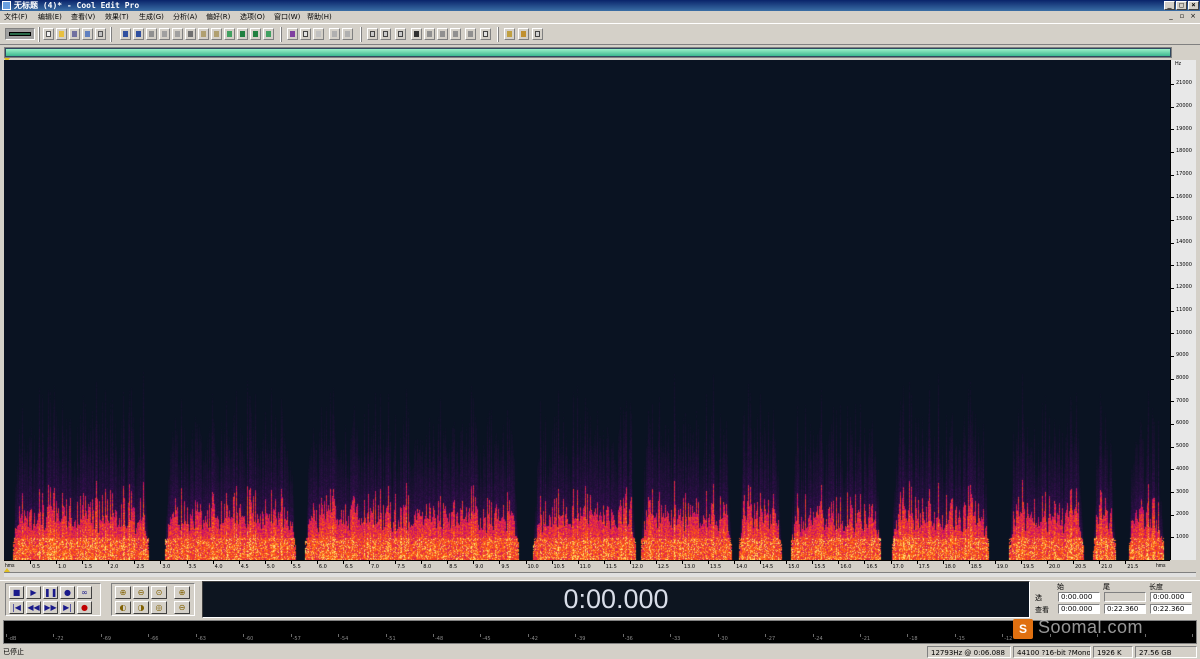 The height and width of the screenshot is (659, 1200). I want to click on overview-bar, so click(588, 52).